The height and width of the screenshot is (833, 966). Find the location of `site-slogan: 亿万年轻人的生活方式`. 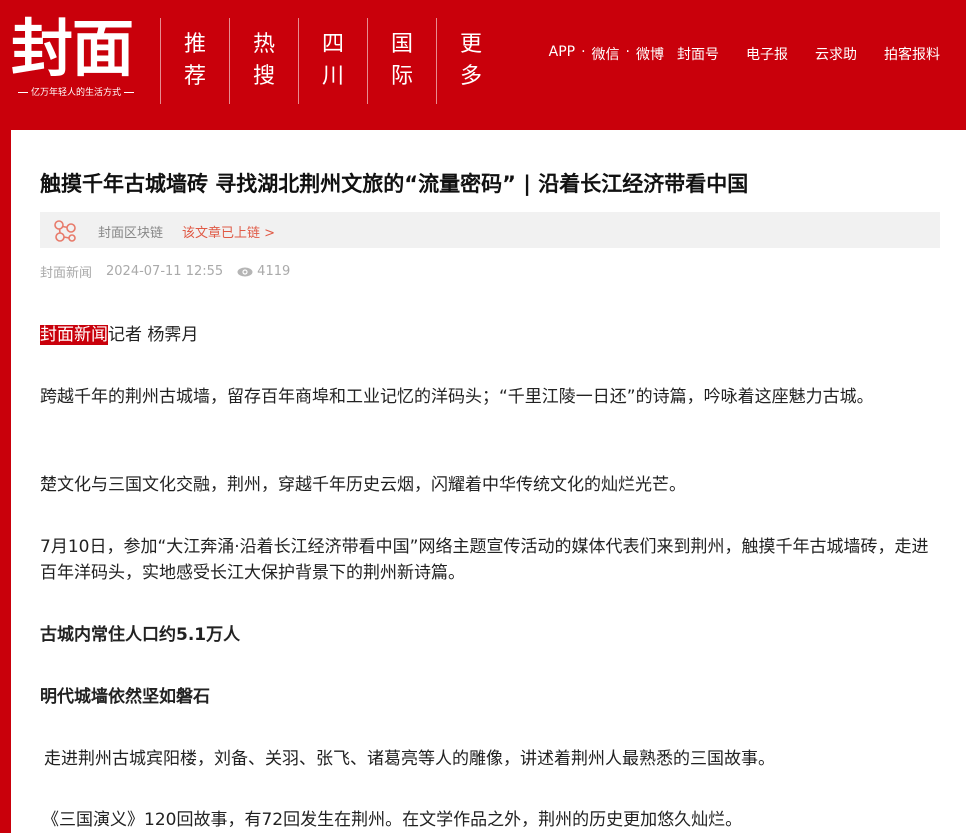

site-slogan: 亿万年轻人的生活方式 is located at coordinates (76, 91).